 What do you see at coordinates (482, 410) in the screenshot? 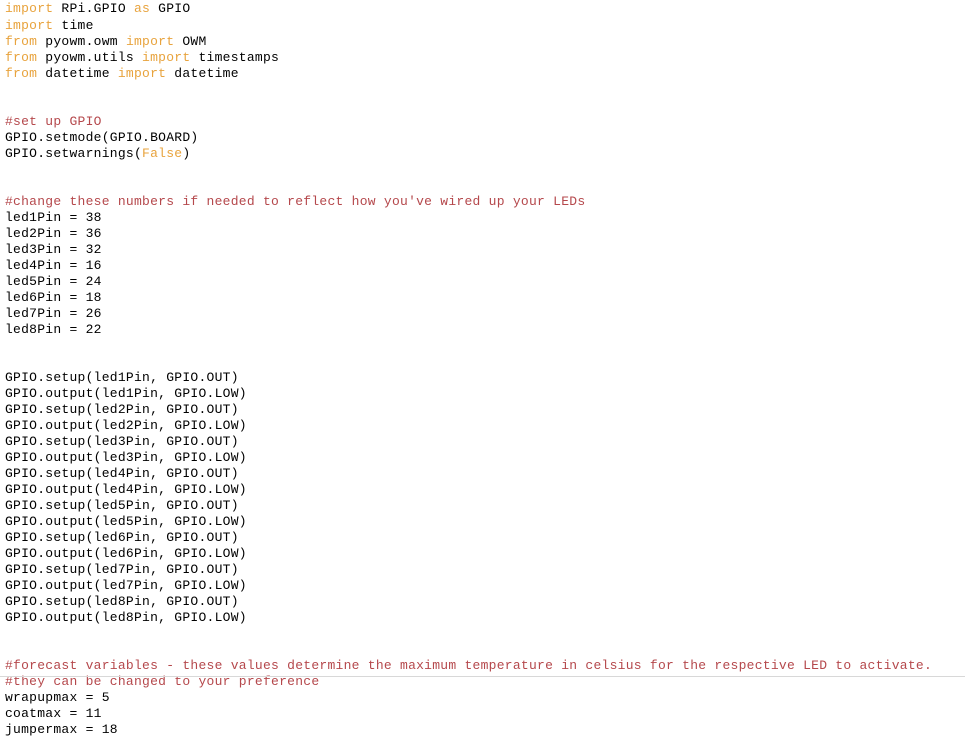
I see `code-line: GPIO.setup(led2Pin, GPIO.OUT)` at bounding box center [482, 410].